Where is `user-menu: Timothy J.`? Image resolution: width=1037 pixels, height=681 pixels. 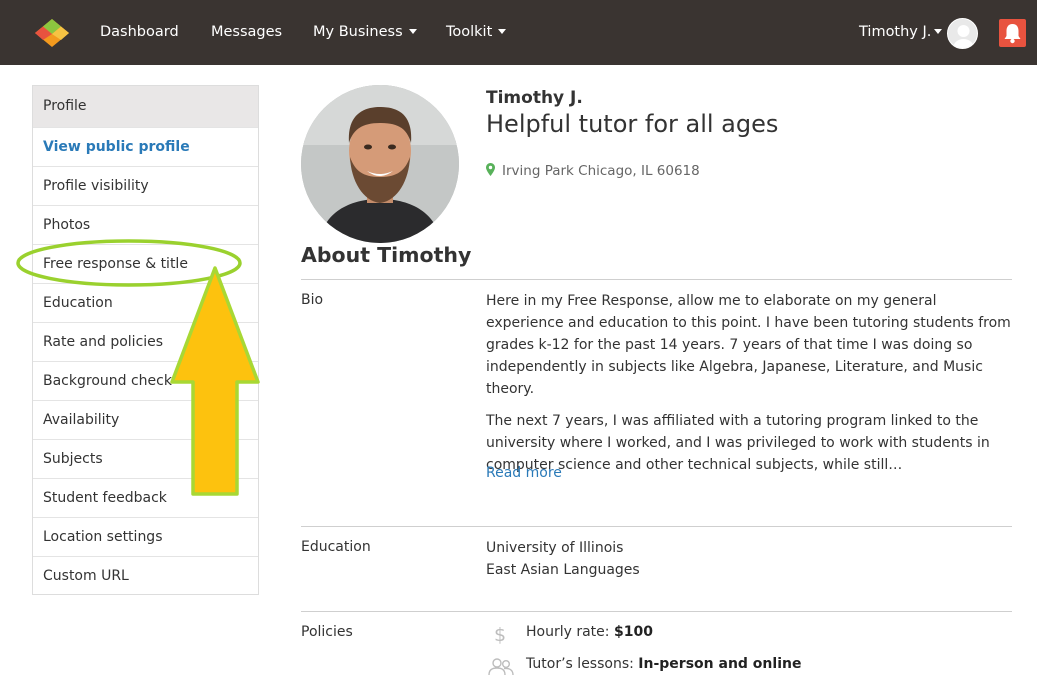
user-menu: Timothy J. is located at coordinates (901, 32).